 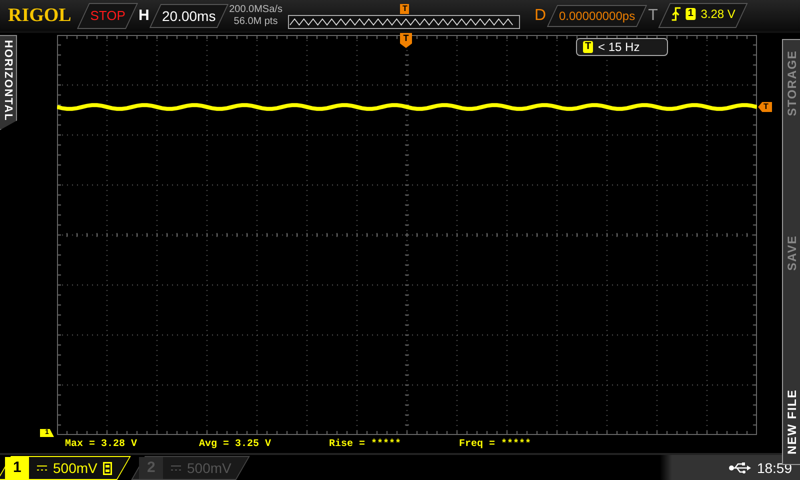 What do you see at coordinates (597, 15) in the screenshot?
I see `delay-value: 0.00000000ps` at bounding box center [597, 15].